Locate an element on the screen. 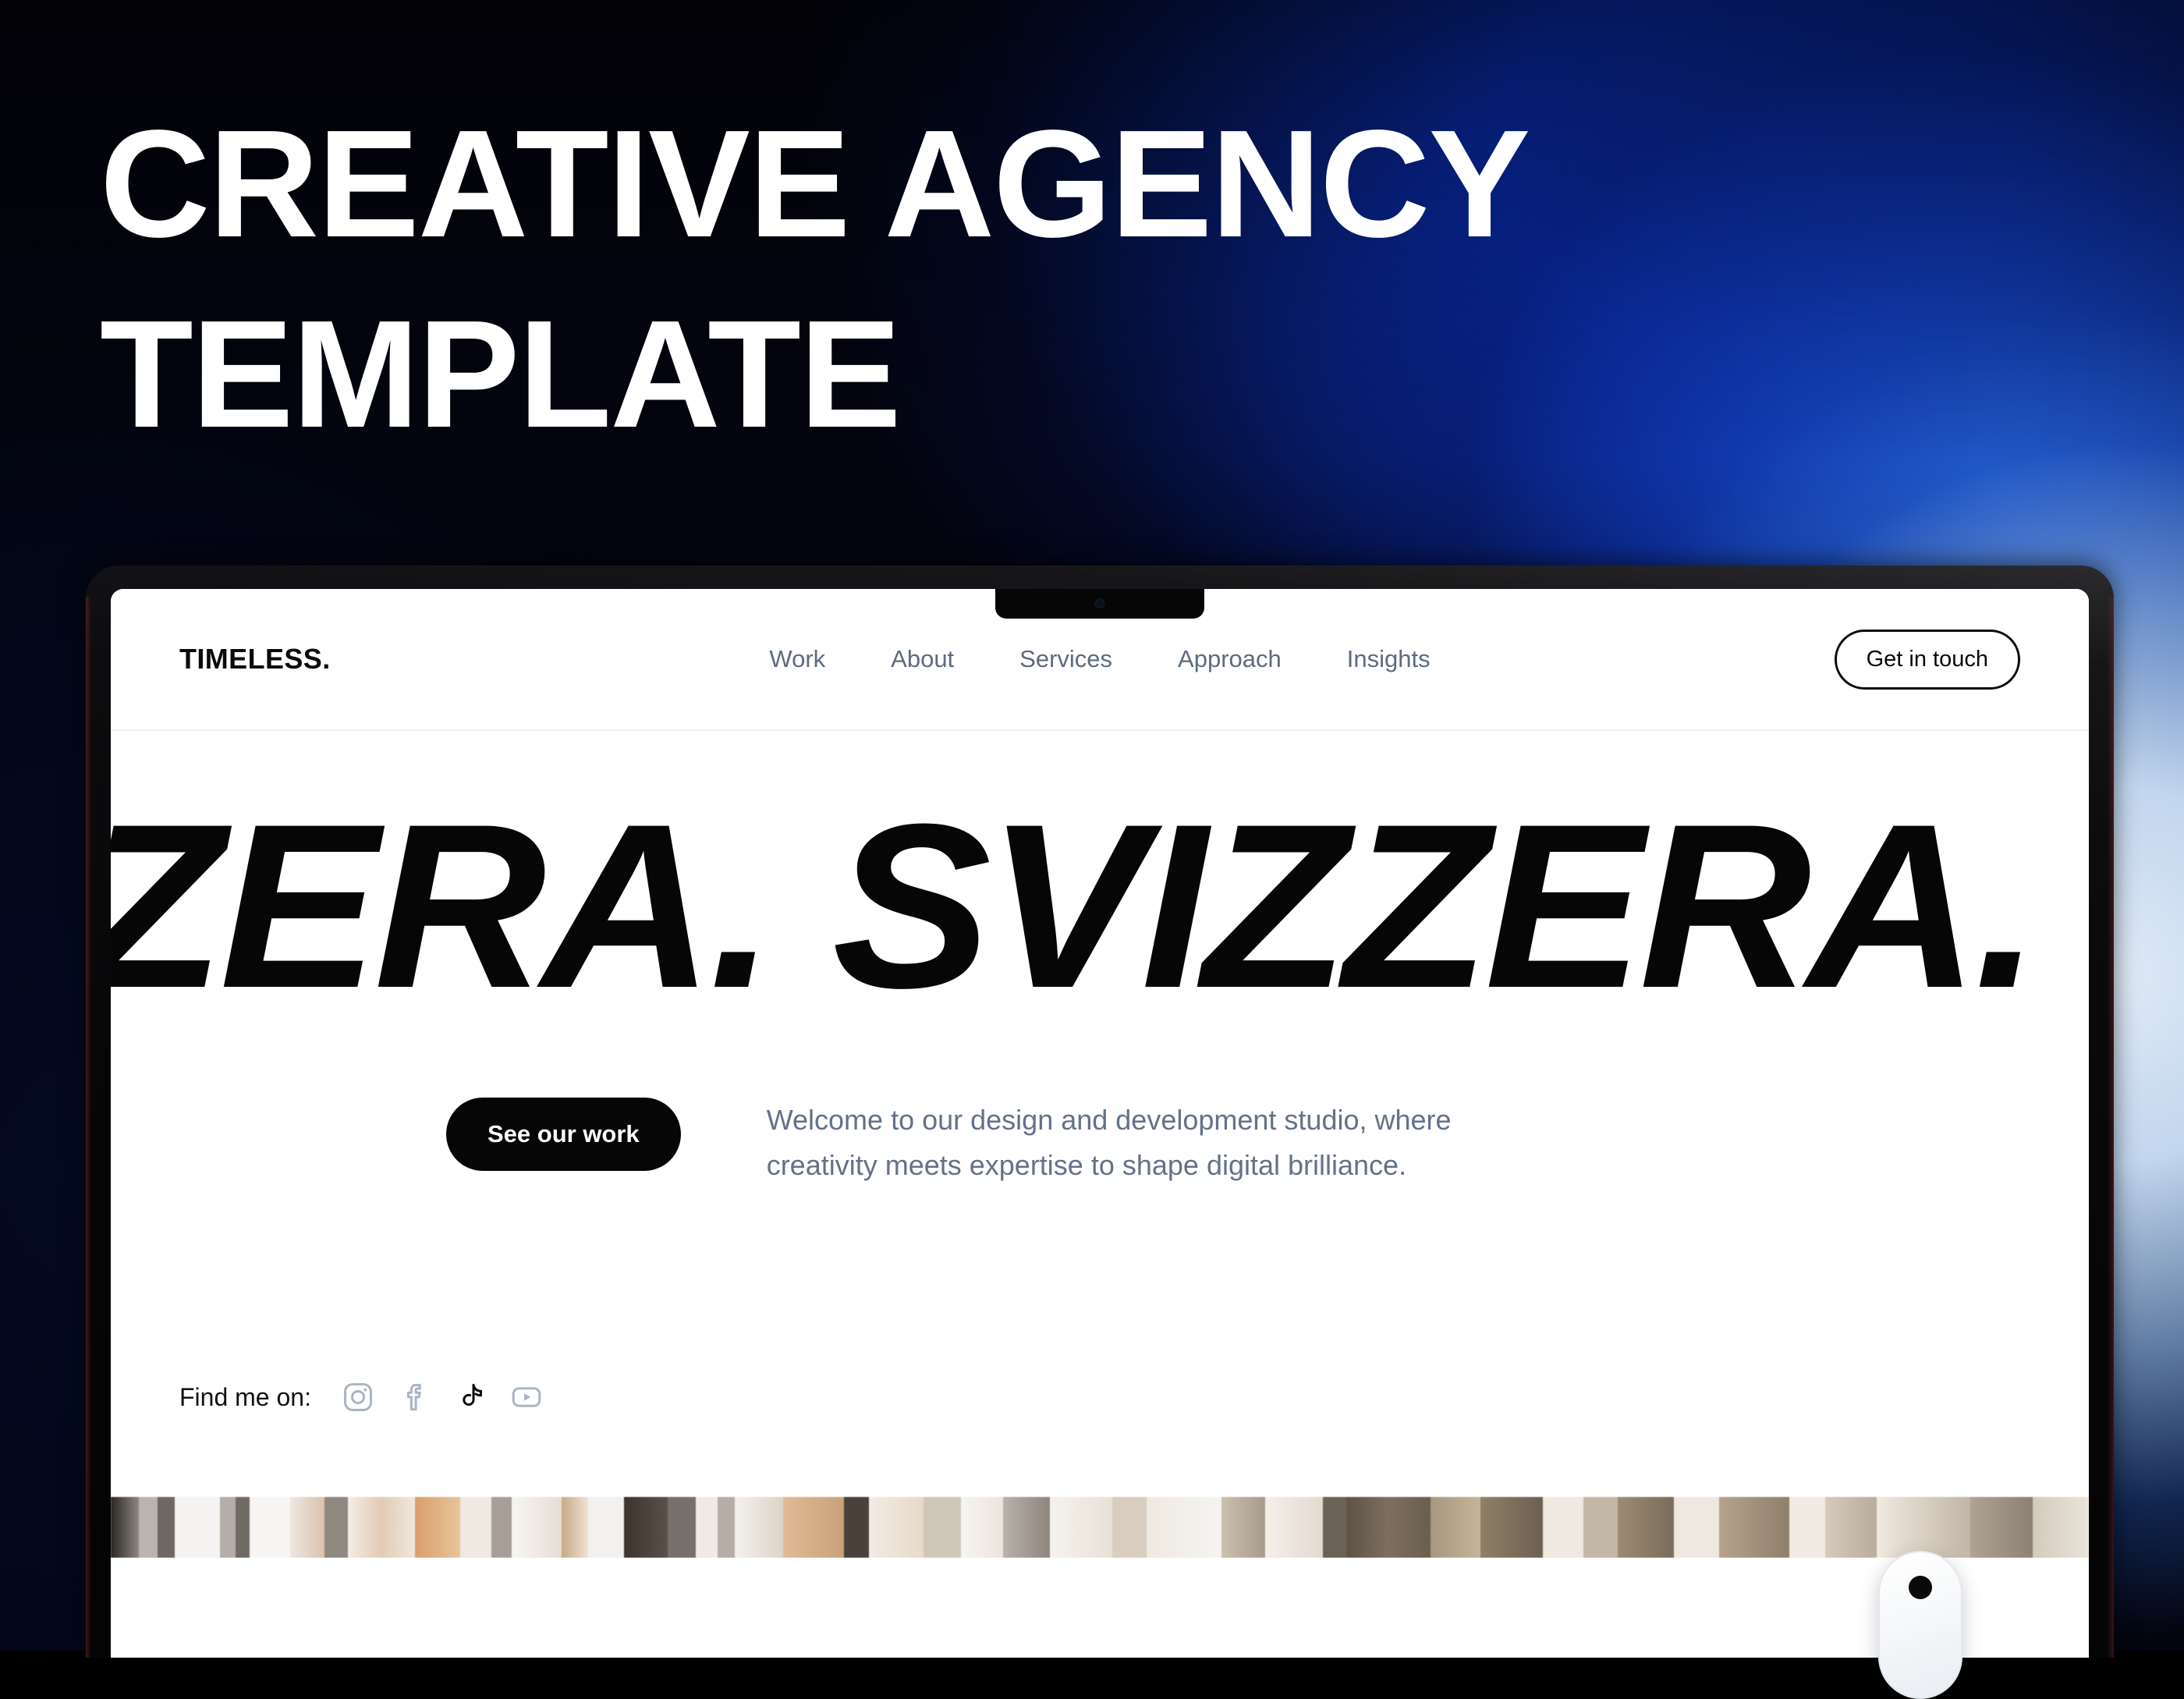  hero-photo-strip is located at coordinates (1100, 1528).